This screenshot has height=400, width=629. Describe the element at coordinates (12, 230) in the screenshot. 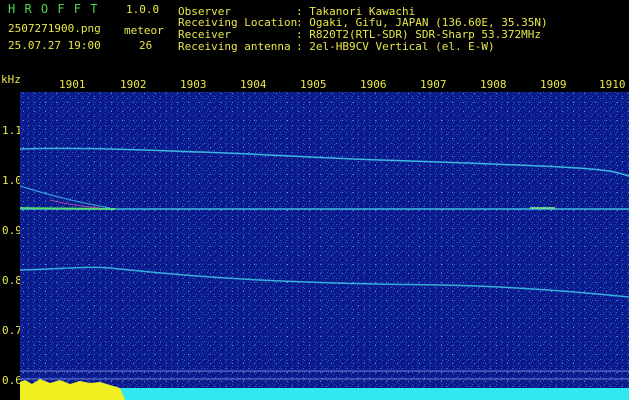

I see `y-tick-label: 0.9` at that location.